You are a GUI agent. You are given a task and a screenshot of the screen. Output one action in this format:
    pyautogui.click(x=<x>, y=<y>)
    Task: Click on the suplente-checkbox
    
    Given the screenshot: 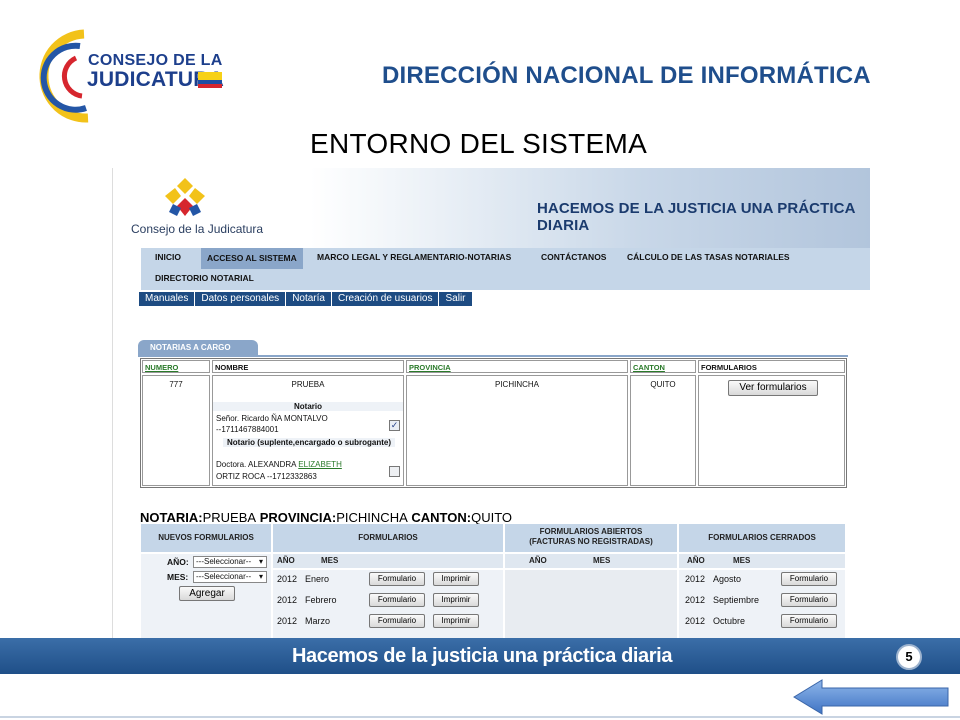 What is the action you would take?
    pyautogui.click(x=394, y=471)
    